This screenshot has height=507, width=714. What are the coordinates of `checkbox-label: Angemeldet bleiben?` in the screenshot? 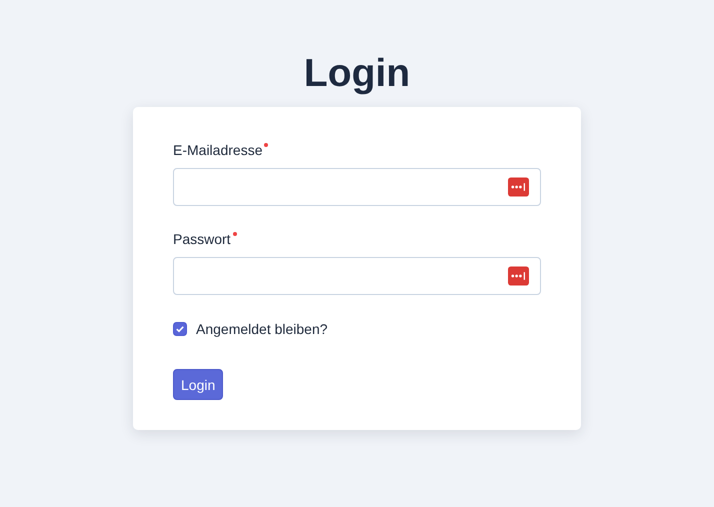 It's located at (262, 329).